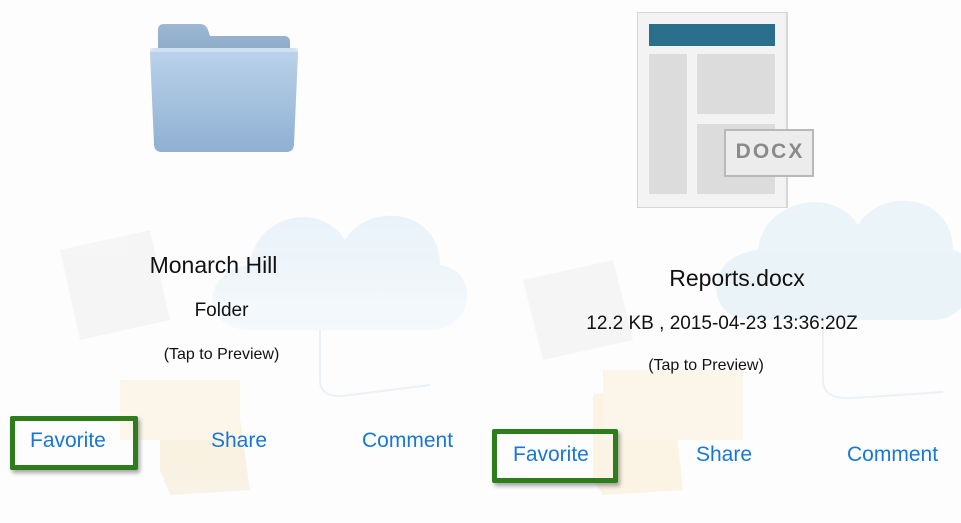  What do you see at coordinates (725, 110) in the screenshot?
I see `docx-file-icon` at bounding box center [725, 110].